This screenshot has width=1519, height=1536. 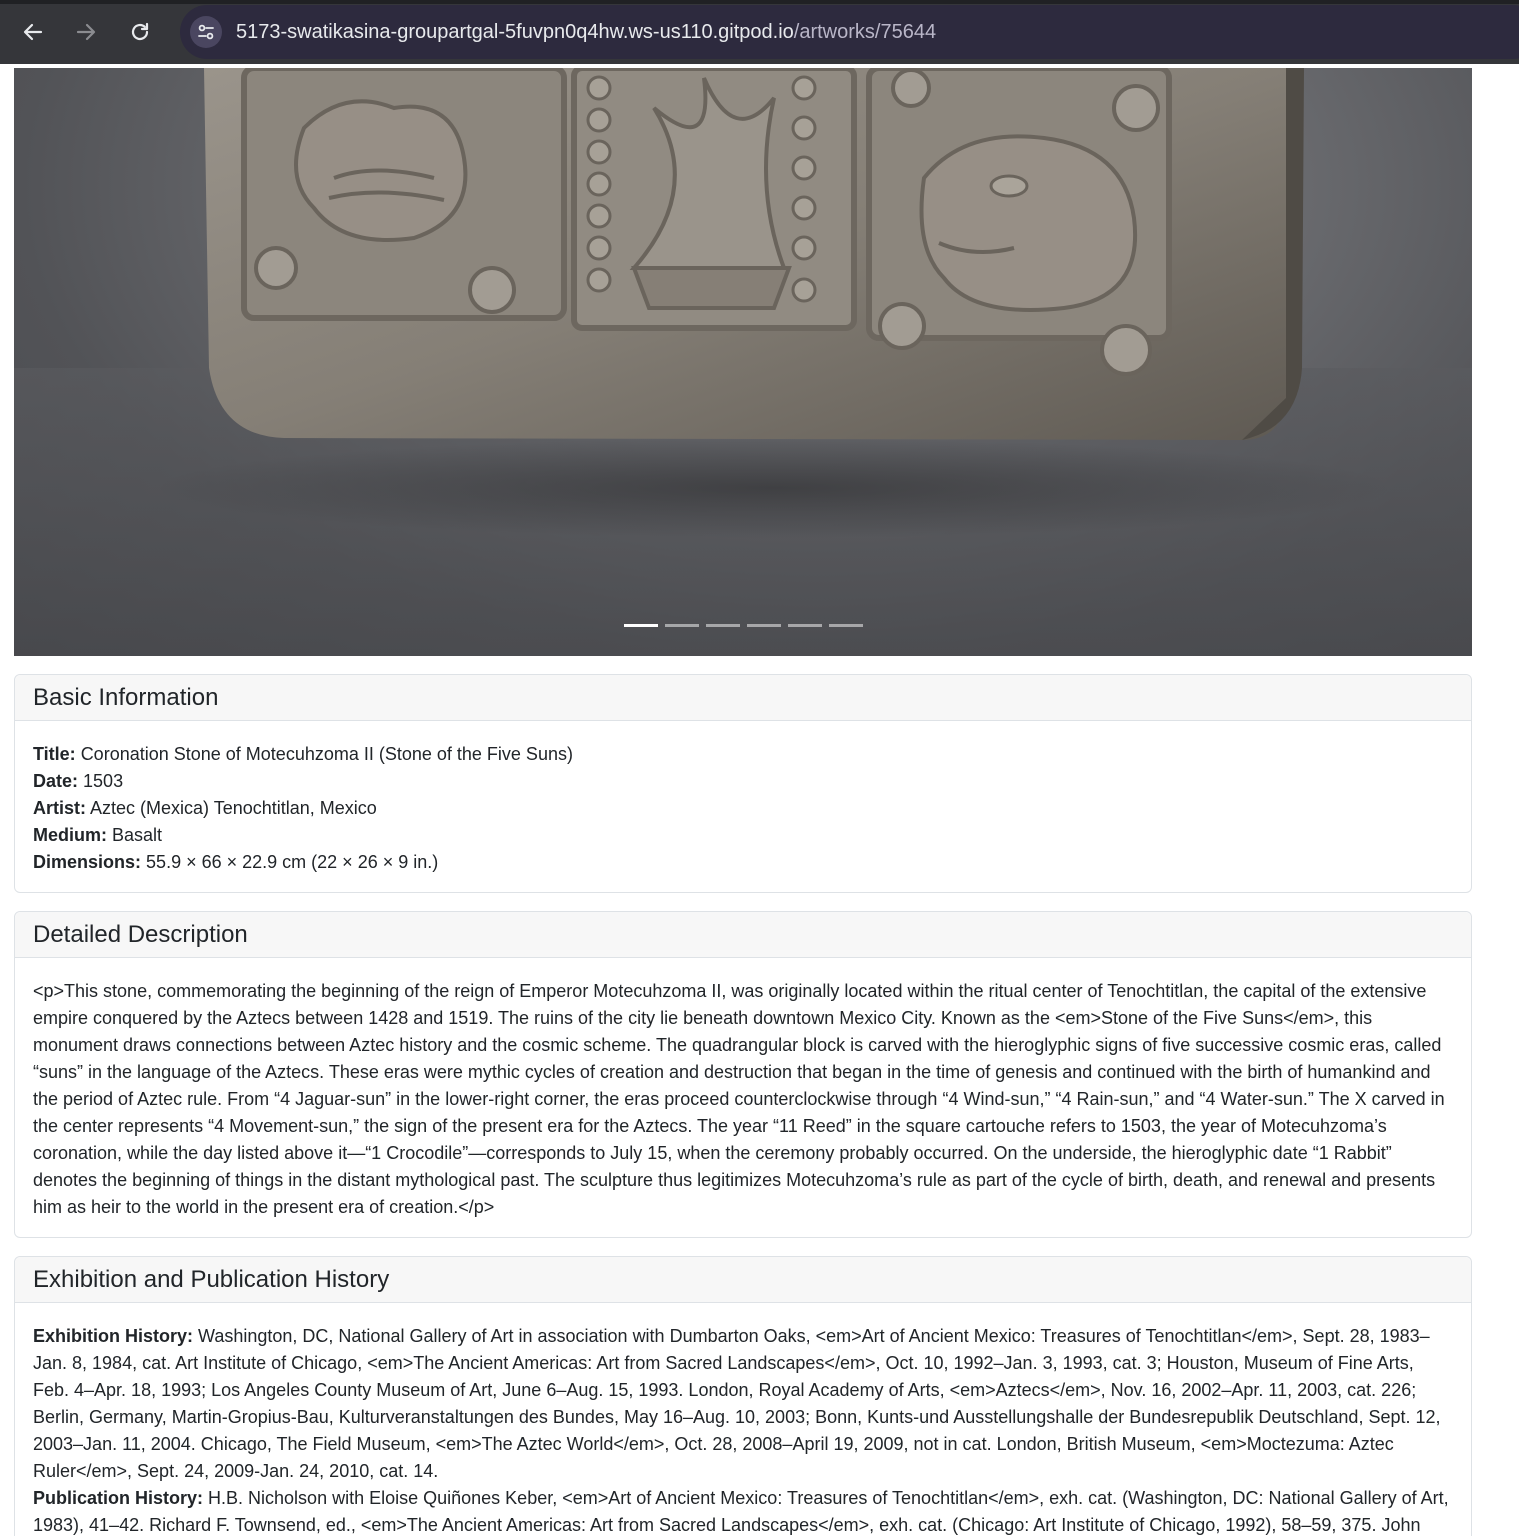 I want to click on reload-icon, so click(x=140, y=31).